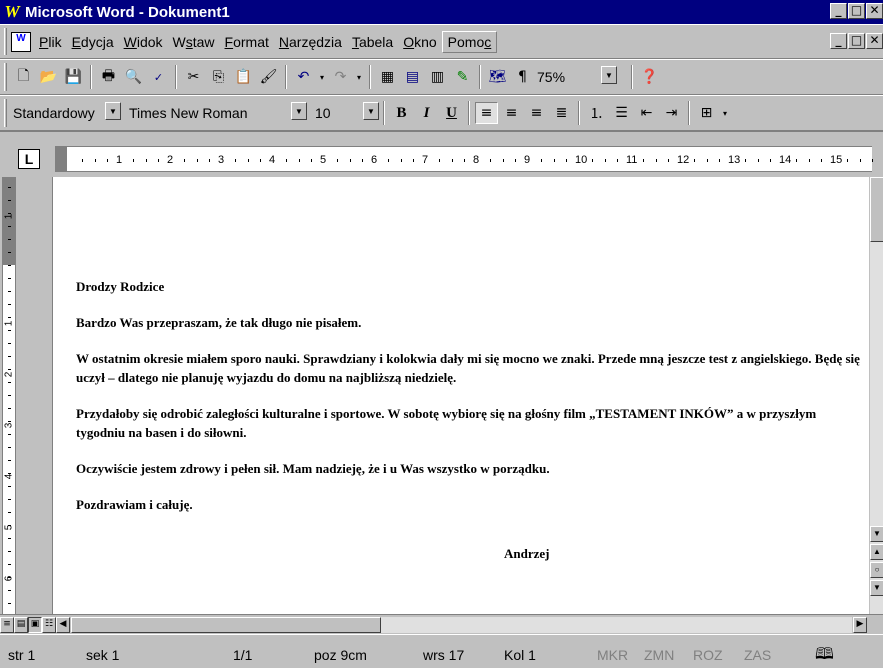 Image resolution: width=883 pixels, height=668 pixels. Describe the element at coordinates (247, 42) in the screenshot. I see `menu-format: Format` at that location.